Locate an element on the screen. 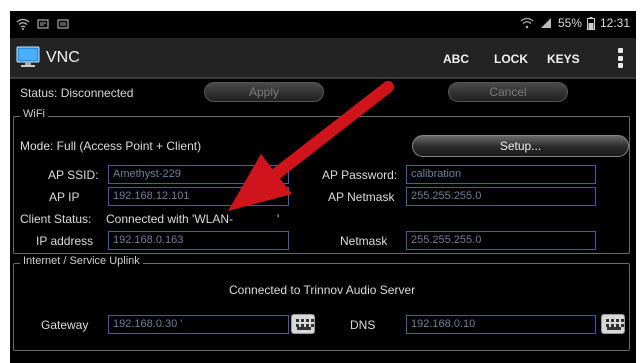 This screenshot has height=363, width=640. status-row: Status: Disconnected Apply Cancel is located at coordinates (323, 94).